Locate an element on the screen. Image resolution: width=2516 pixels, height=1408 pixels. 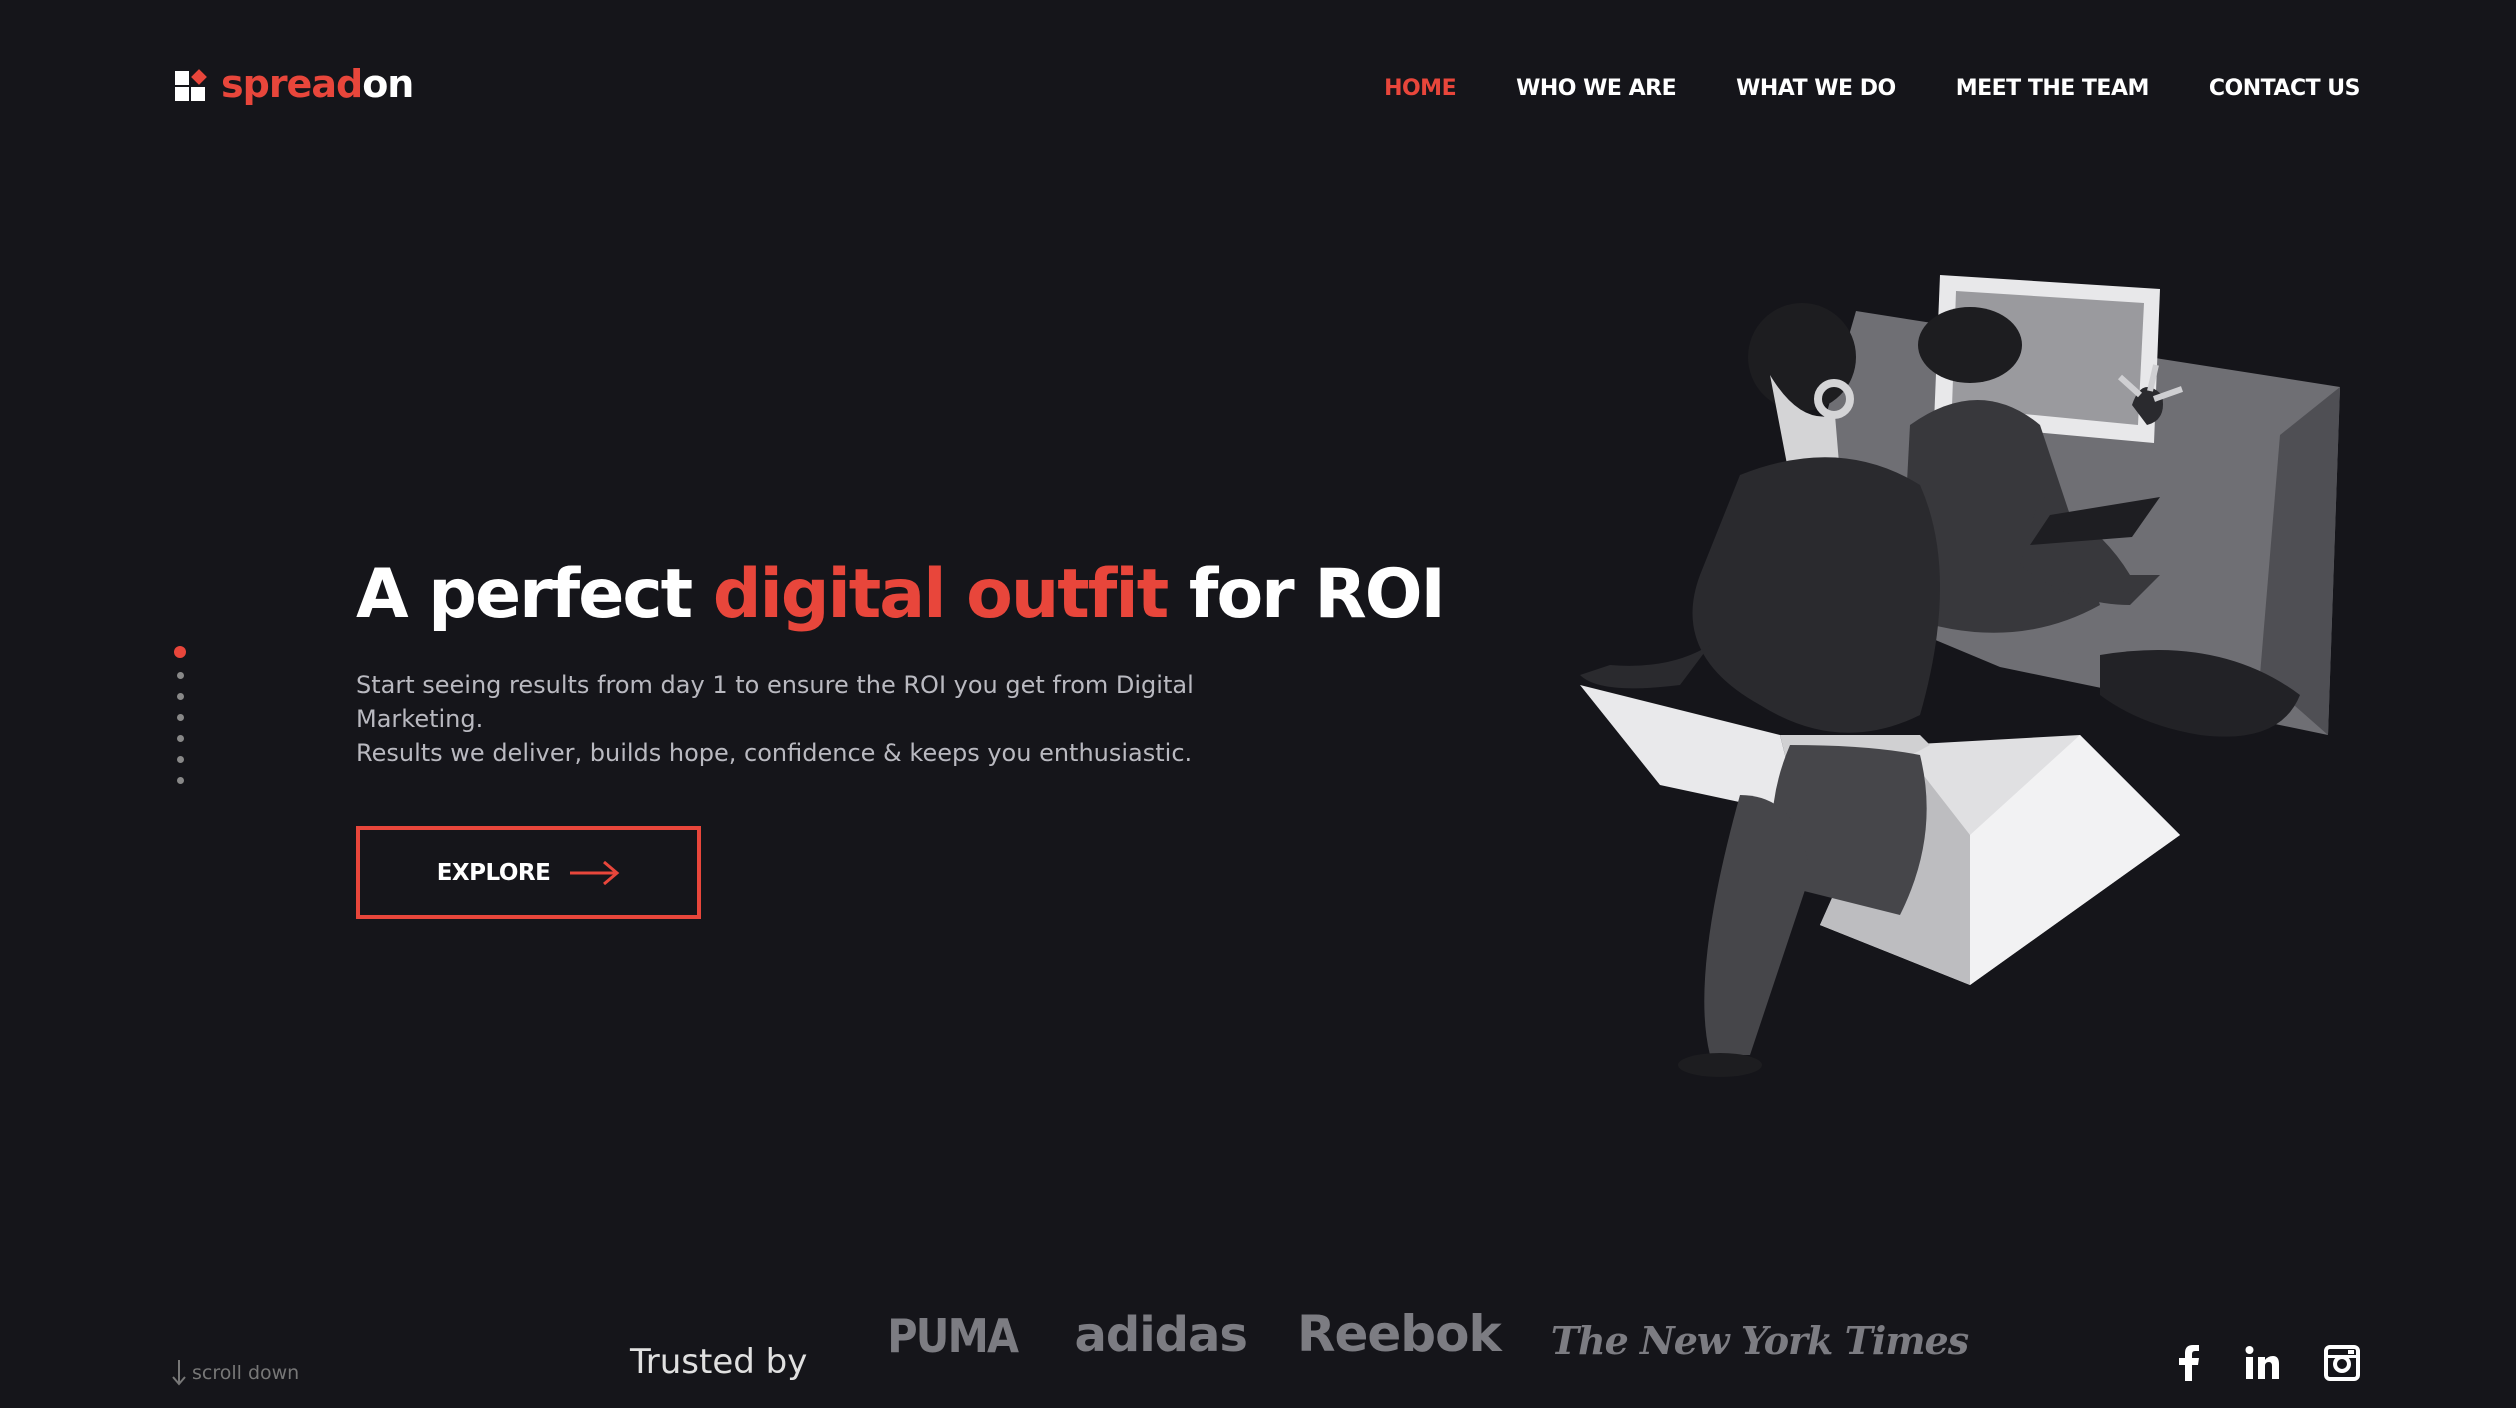
brand-logo: spreadon is located at coordinates (294, 84).